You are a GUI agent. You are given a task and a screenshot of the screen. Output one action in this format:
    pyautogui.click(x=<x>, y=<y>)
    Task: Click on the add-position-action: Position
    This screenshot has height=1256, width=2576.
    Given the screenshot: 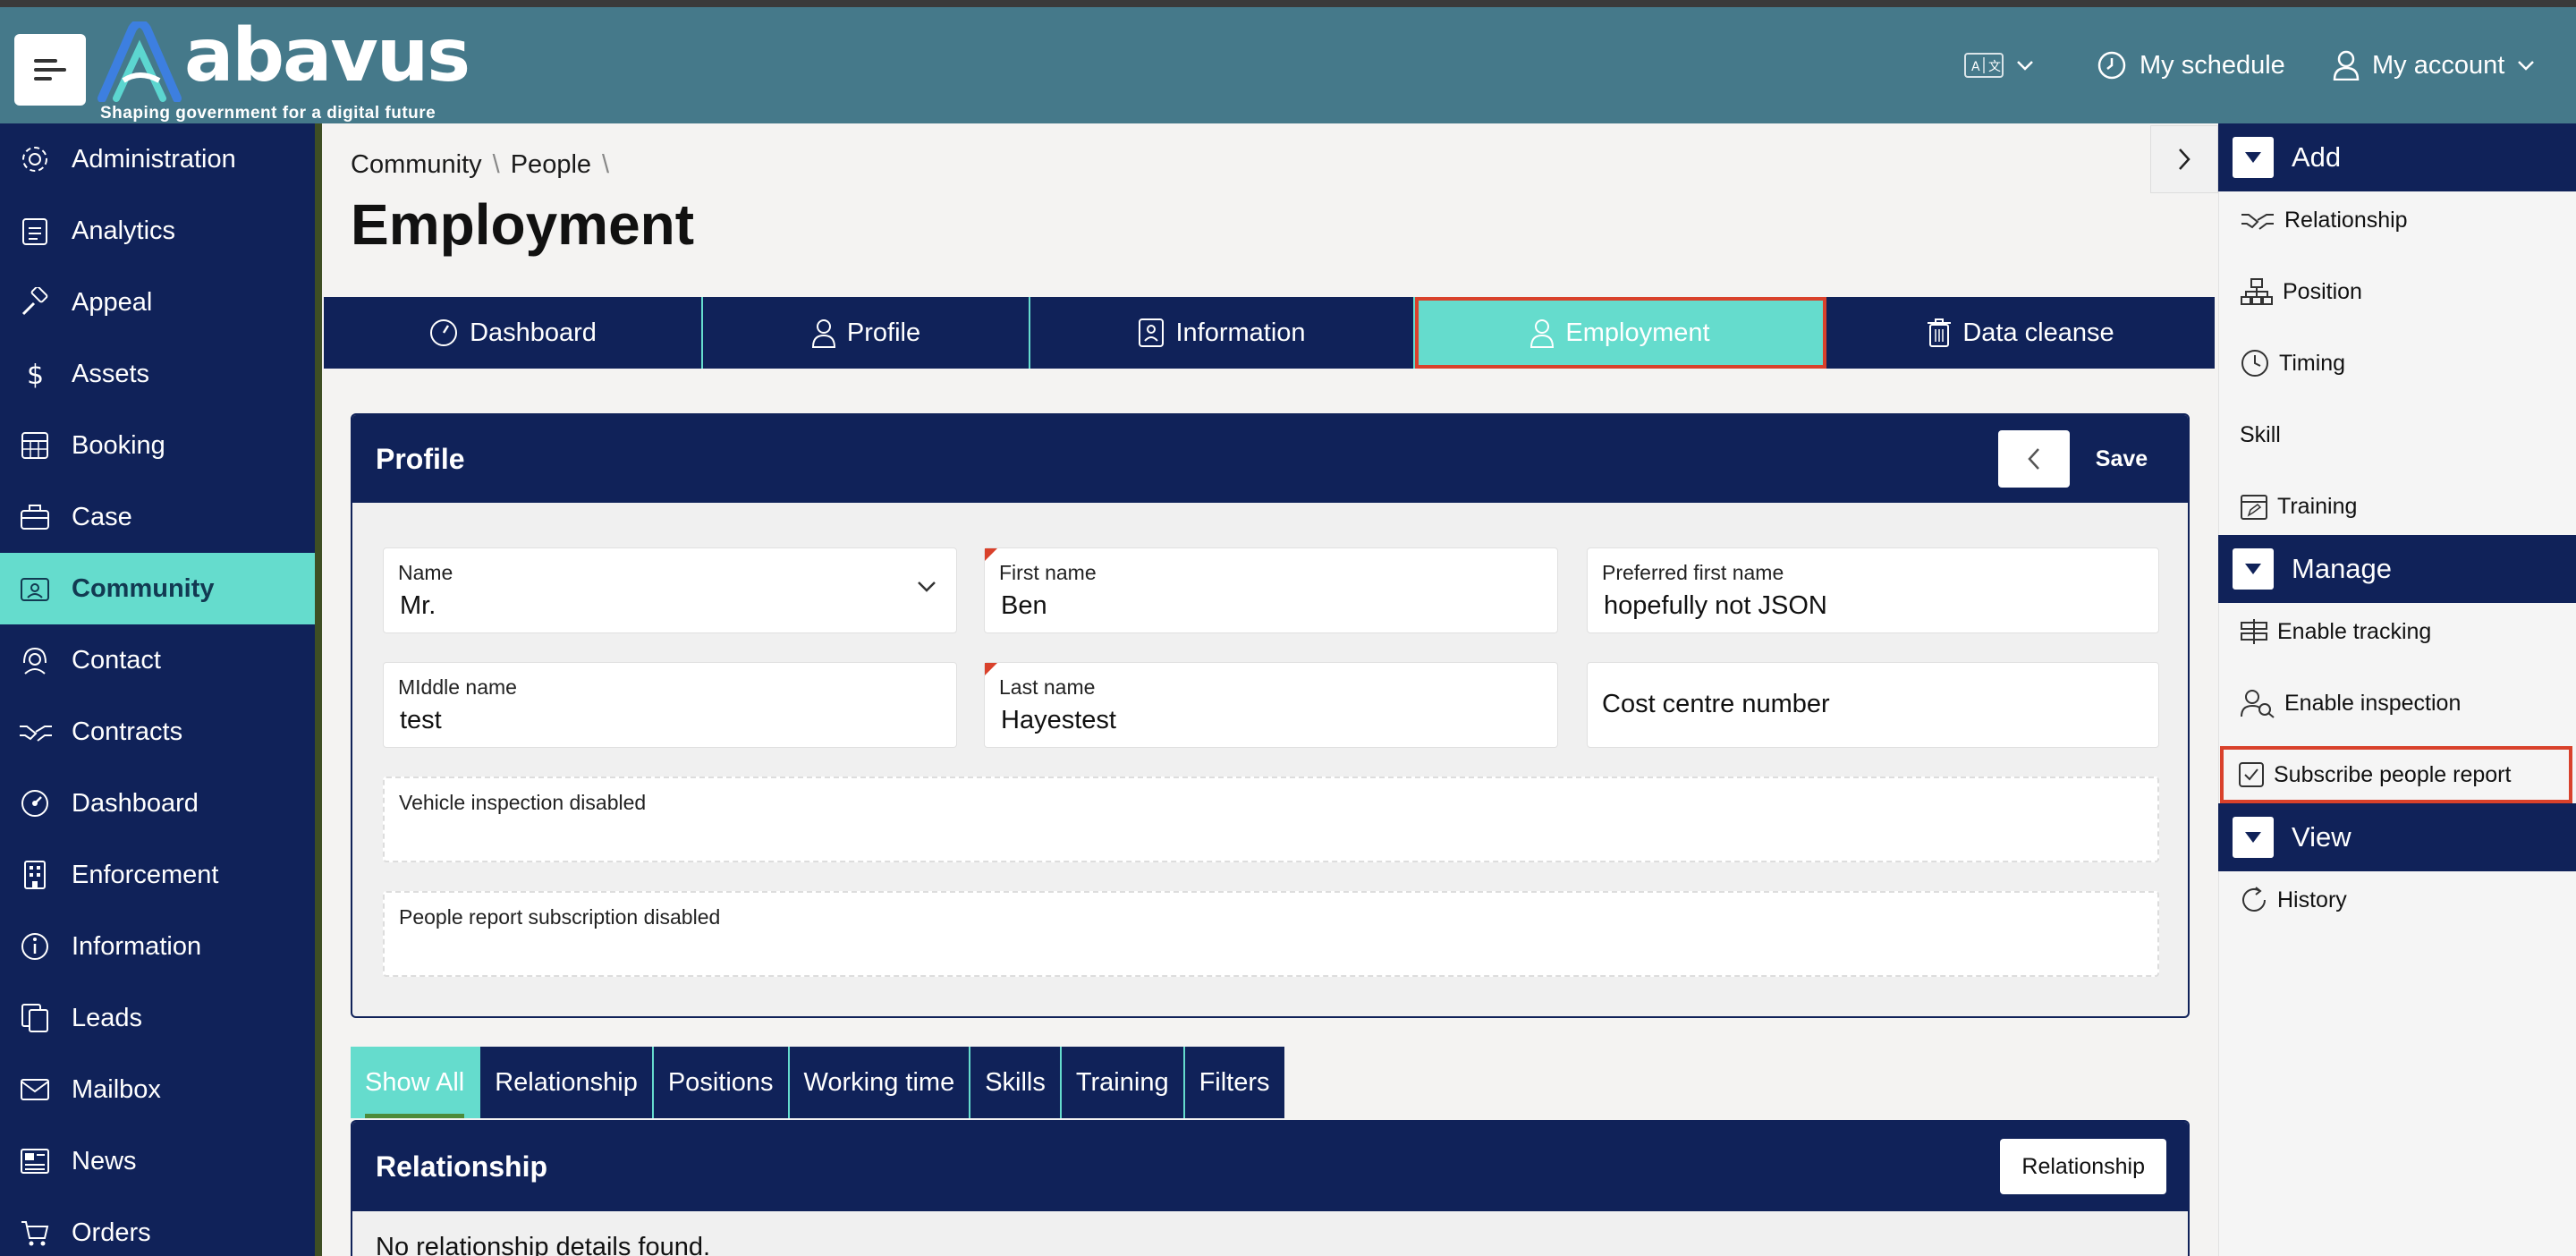 What is the action you would take?
    pyautogui.click(x=2301, y=291)
    